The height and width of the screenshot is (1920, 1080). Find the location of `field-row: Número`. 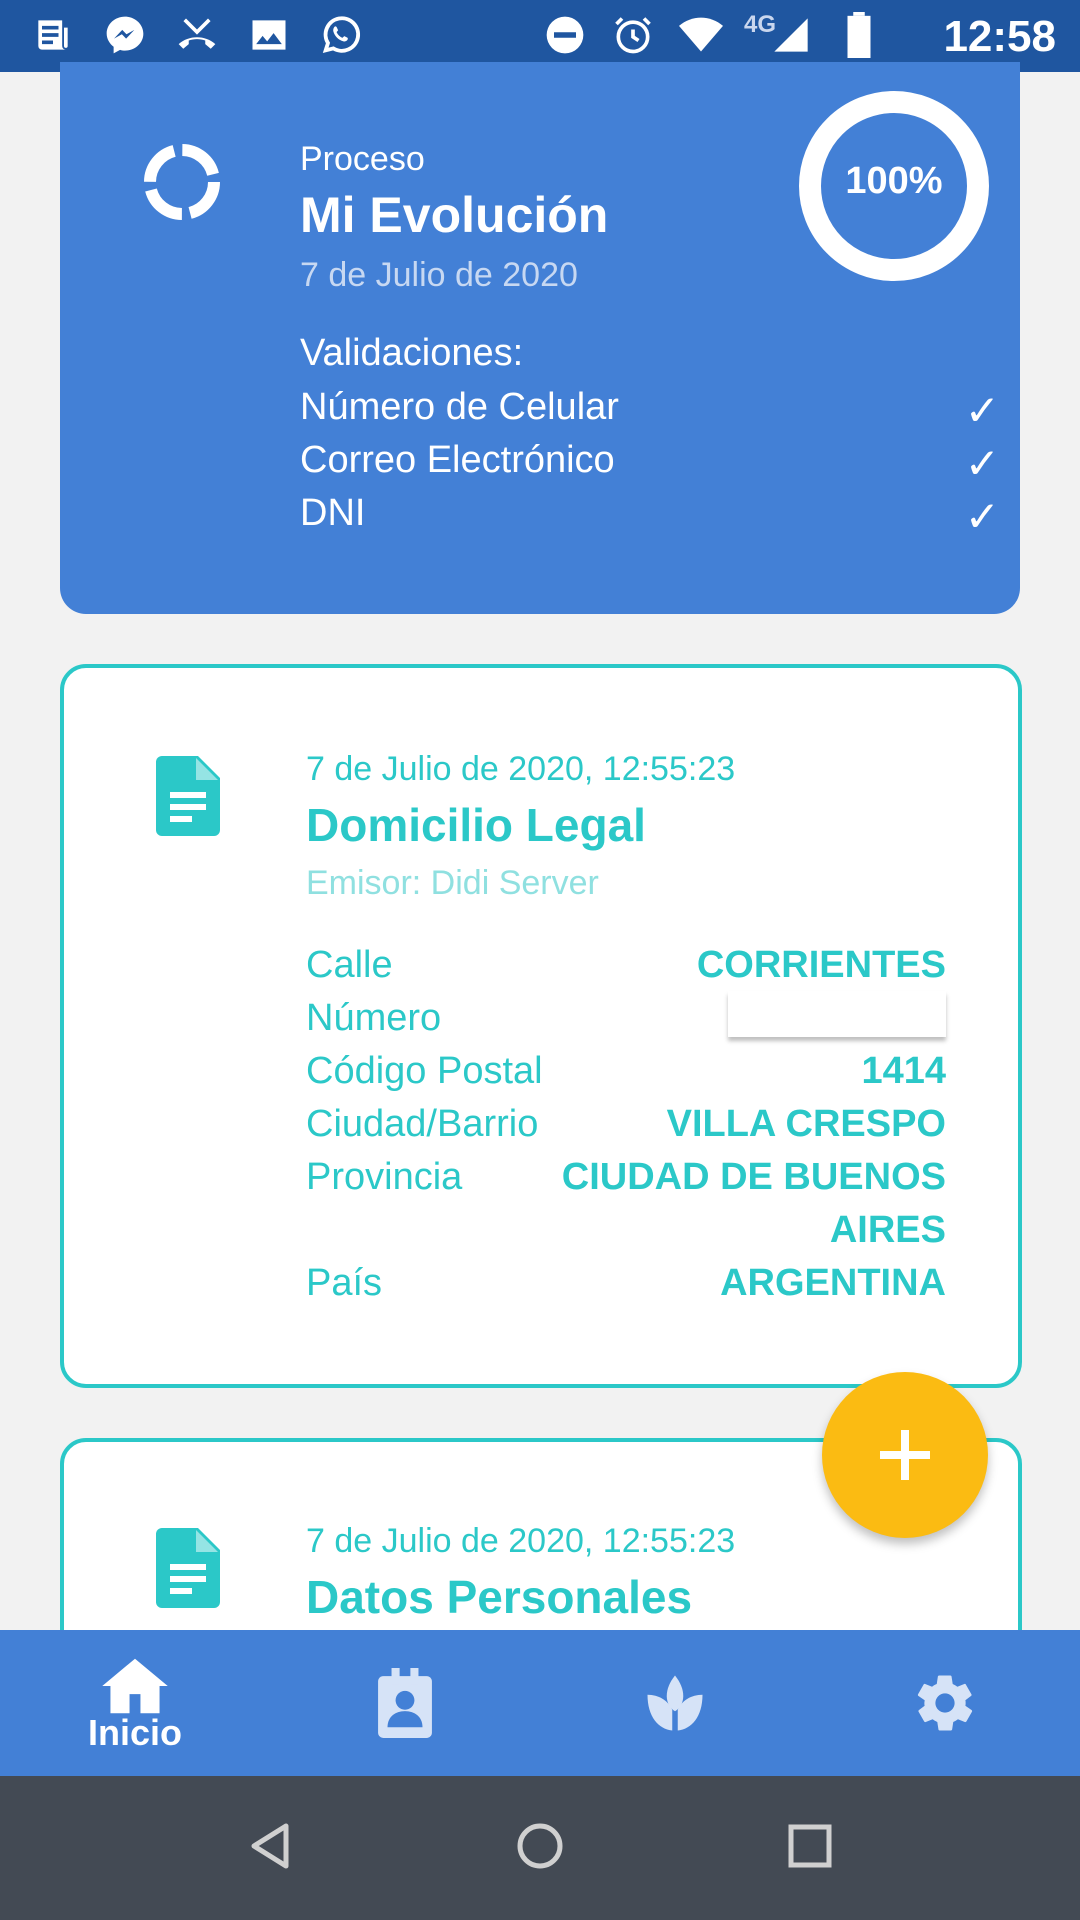

field-row: Número is located at coordinates (626, 1015).